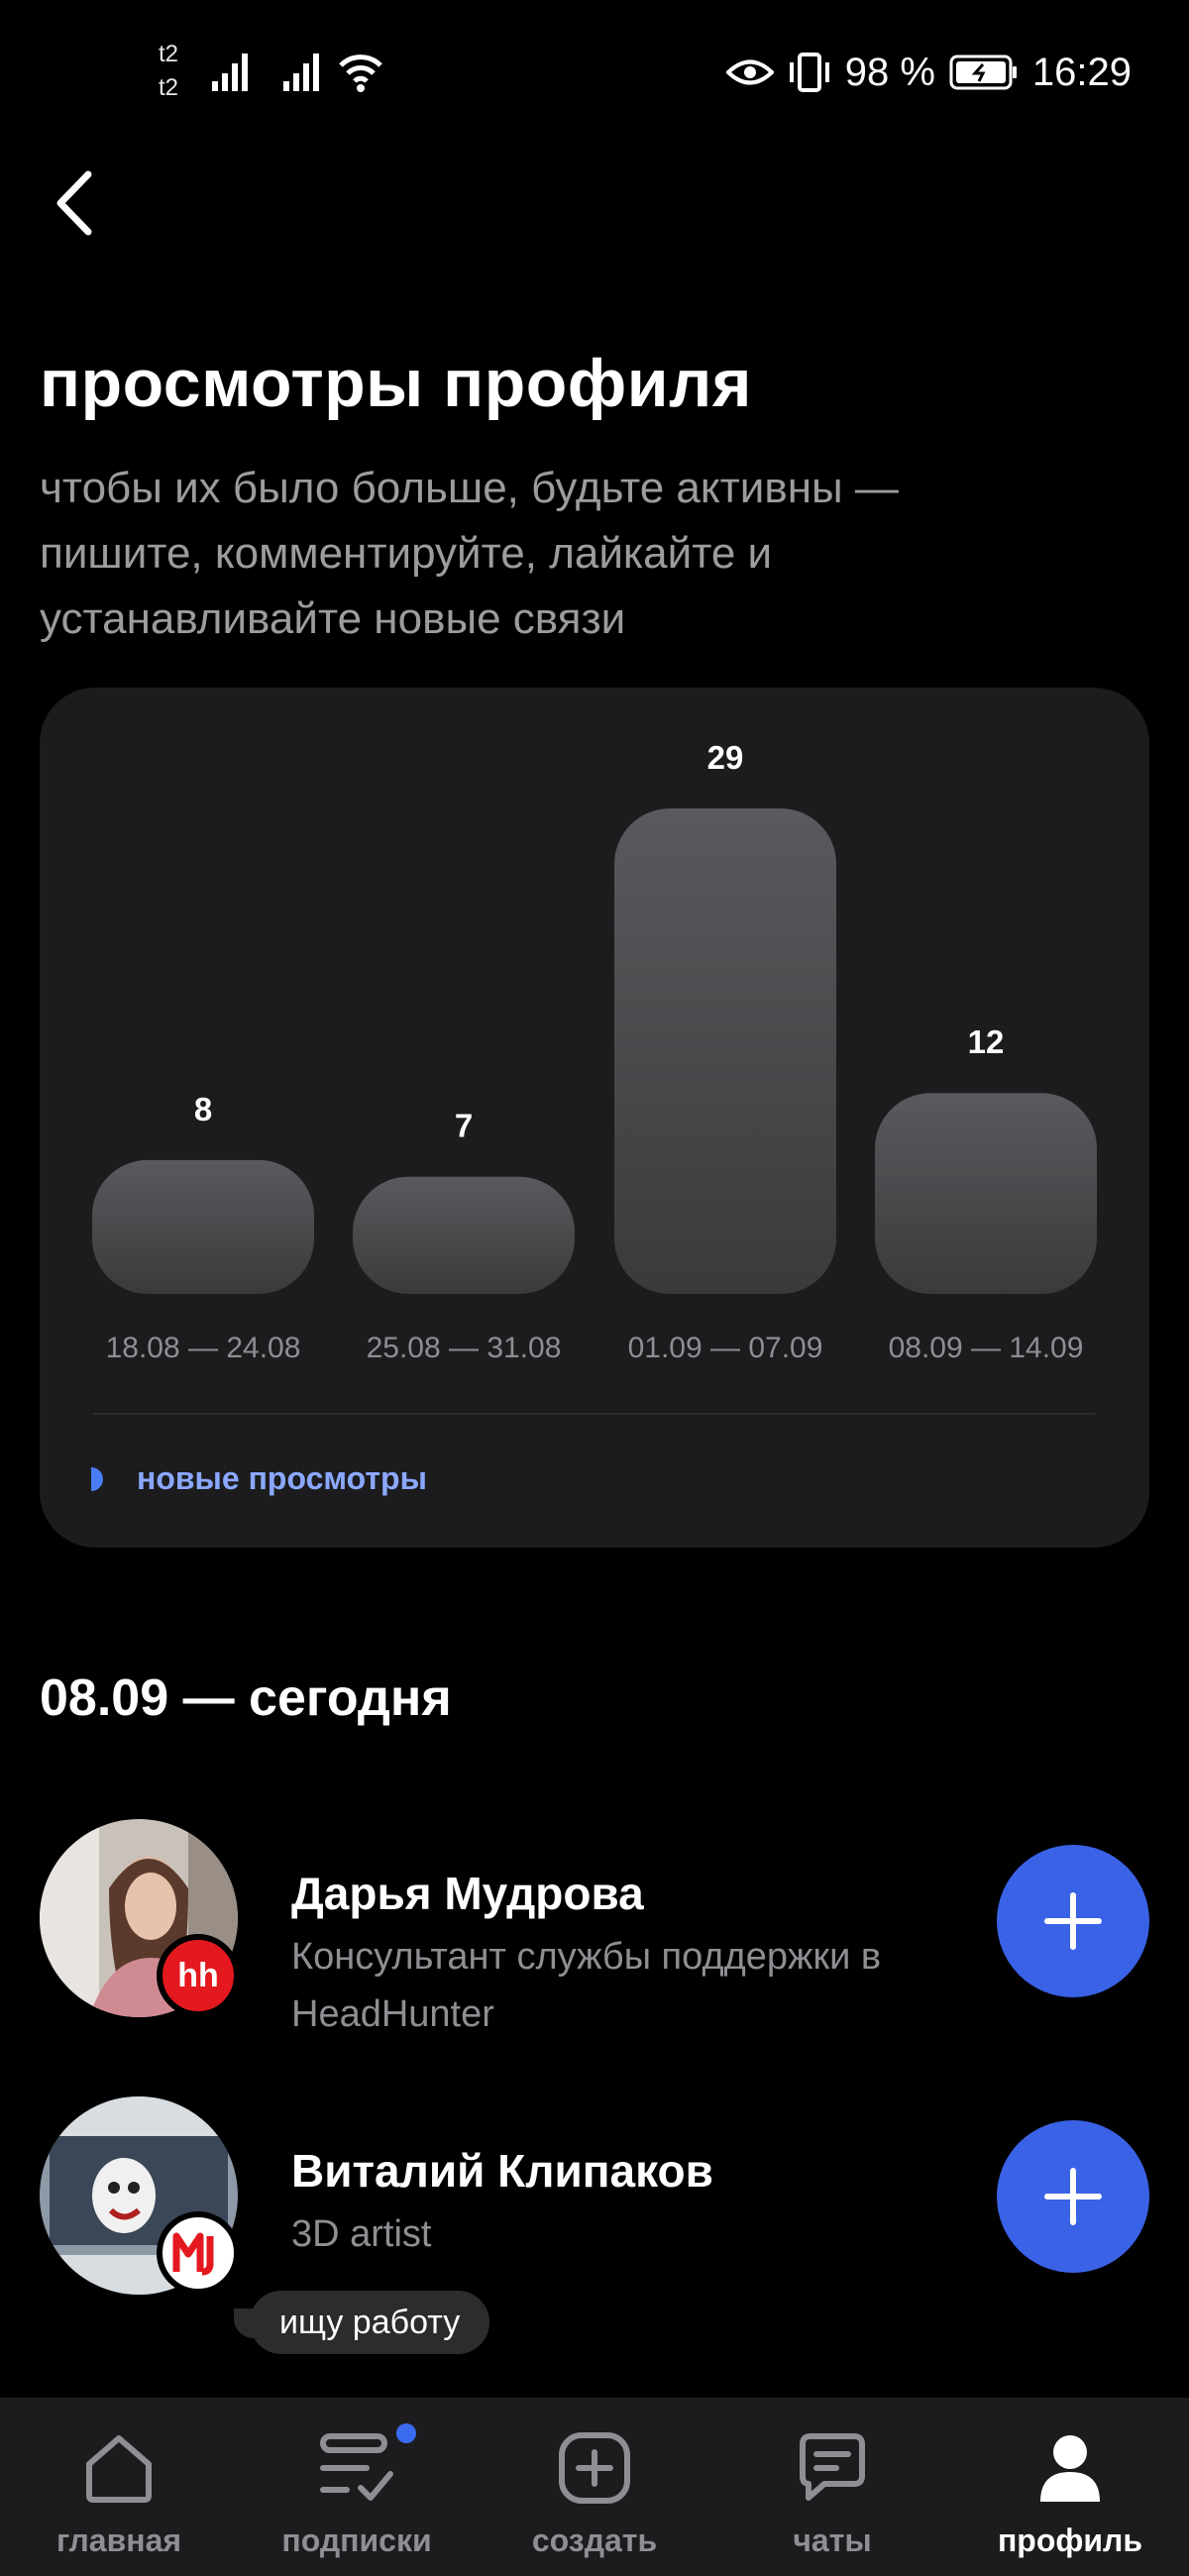  What do you see at coordinates (97, 1478) in the screenshot?
I see `legend-marker` at bounding box center [97, 1478].